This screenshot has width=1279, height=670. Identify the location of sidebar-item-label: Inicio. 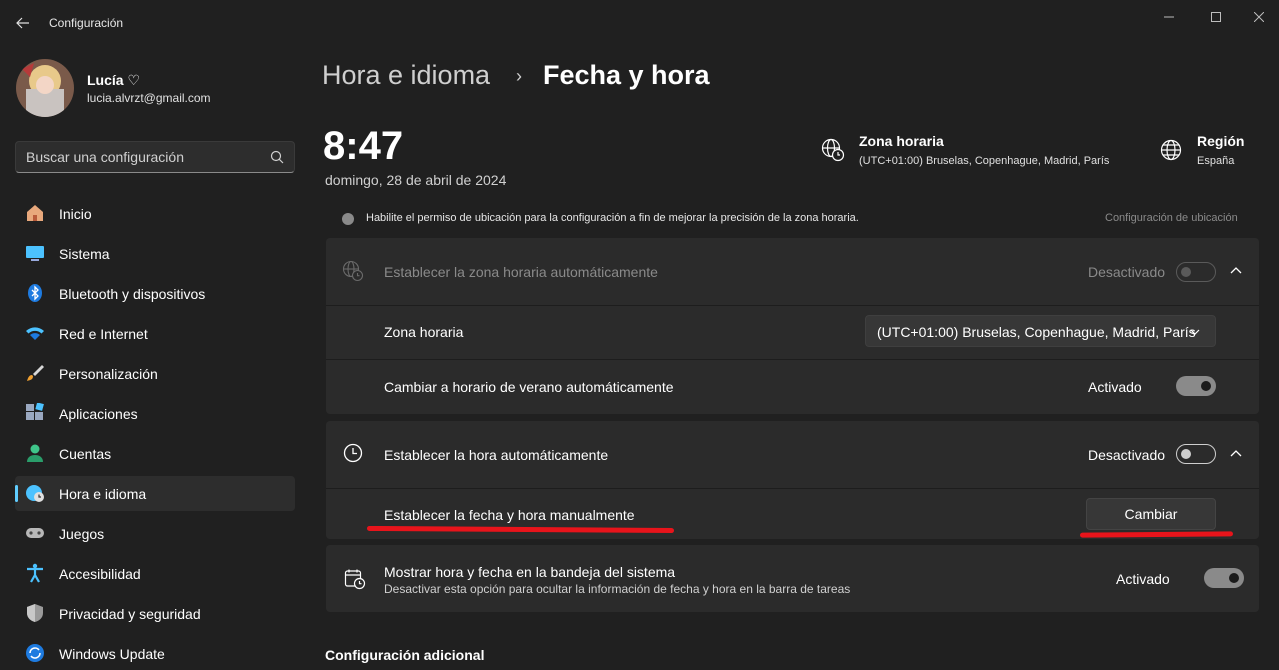
(75, 214).